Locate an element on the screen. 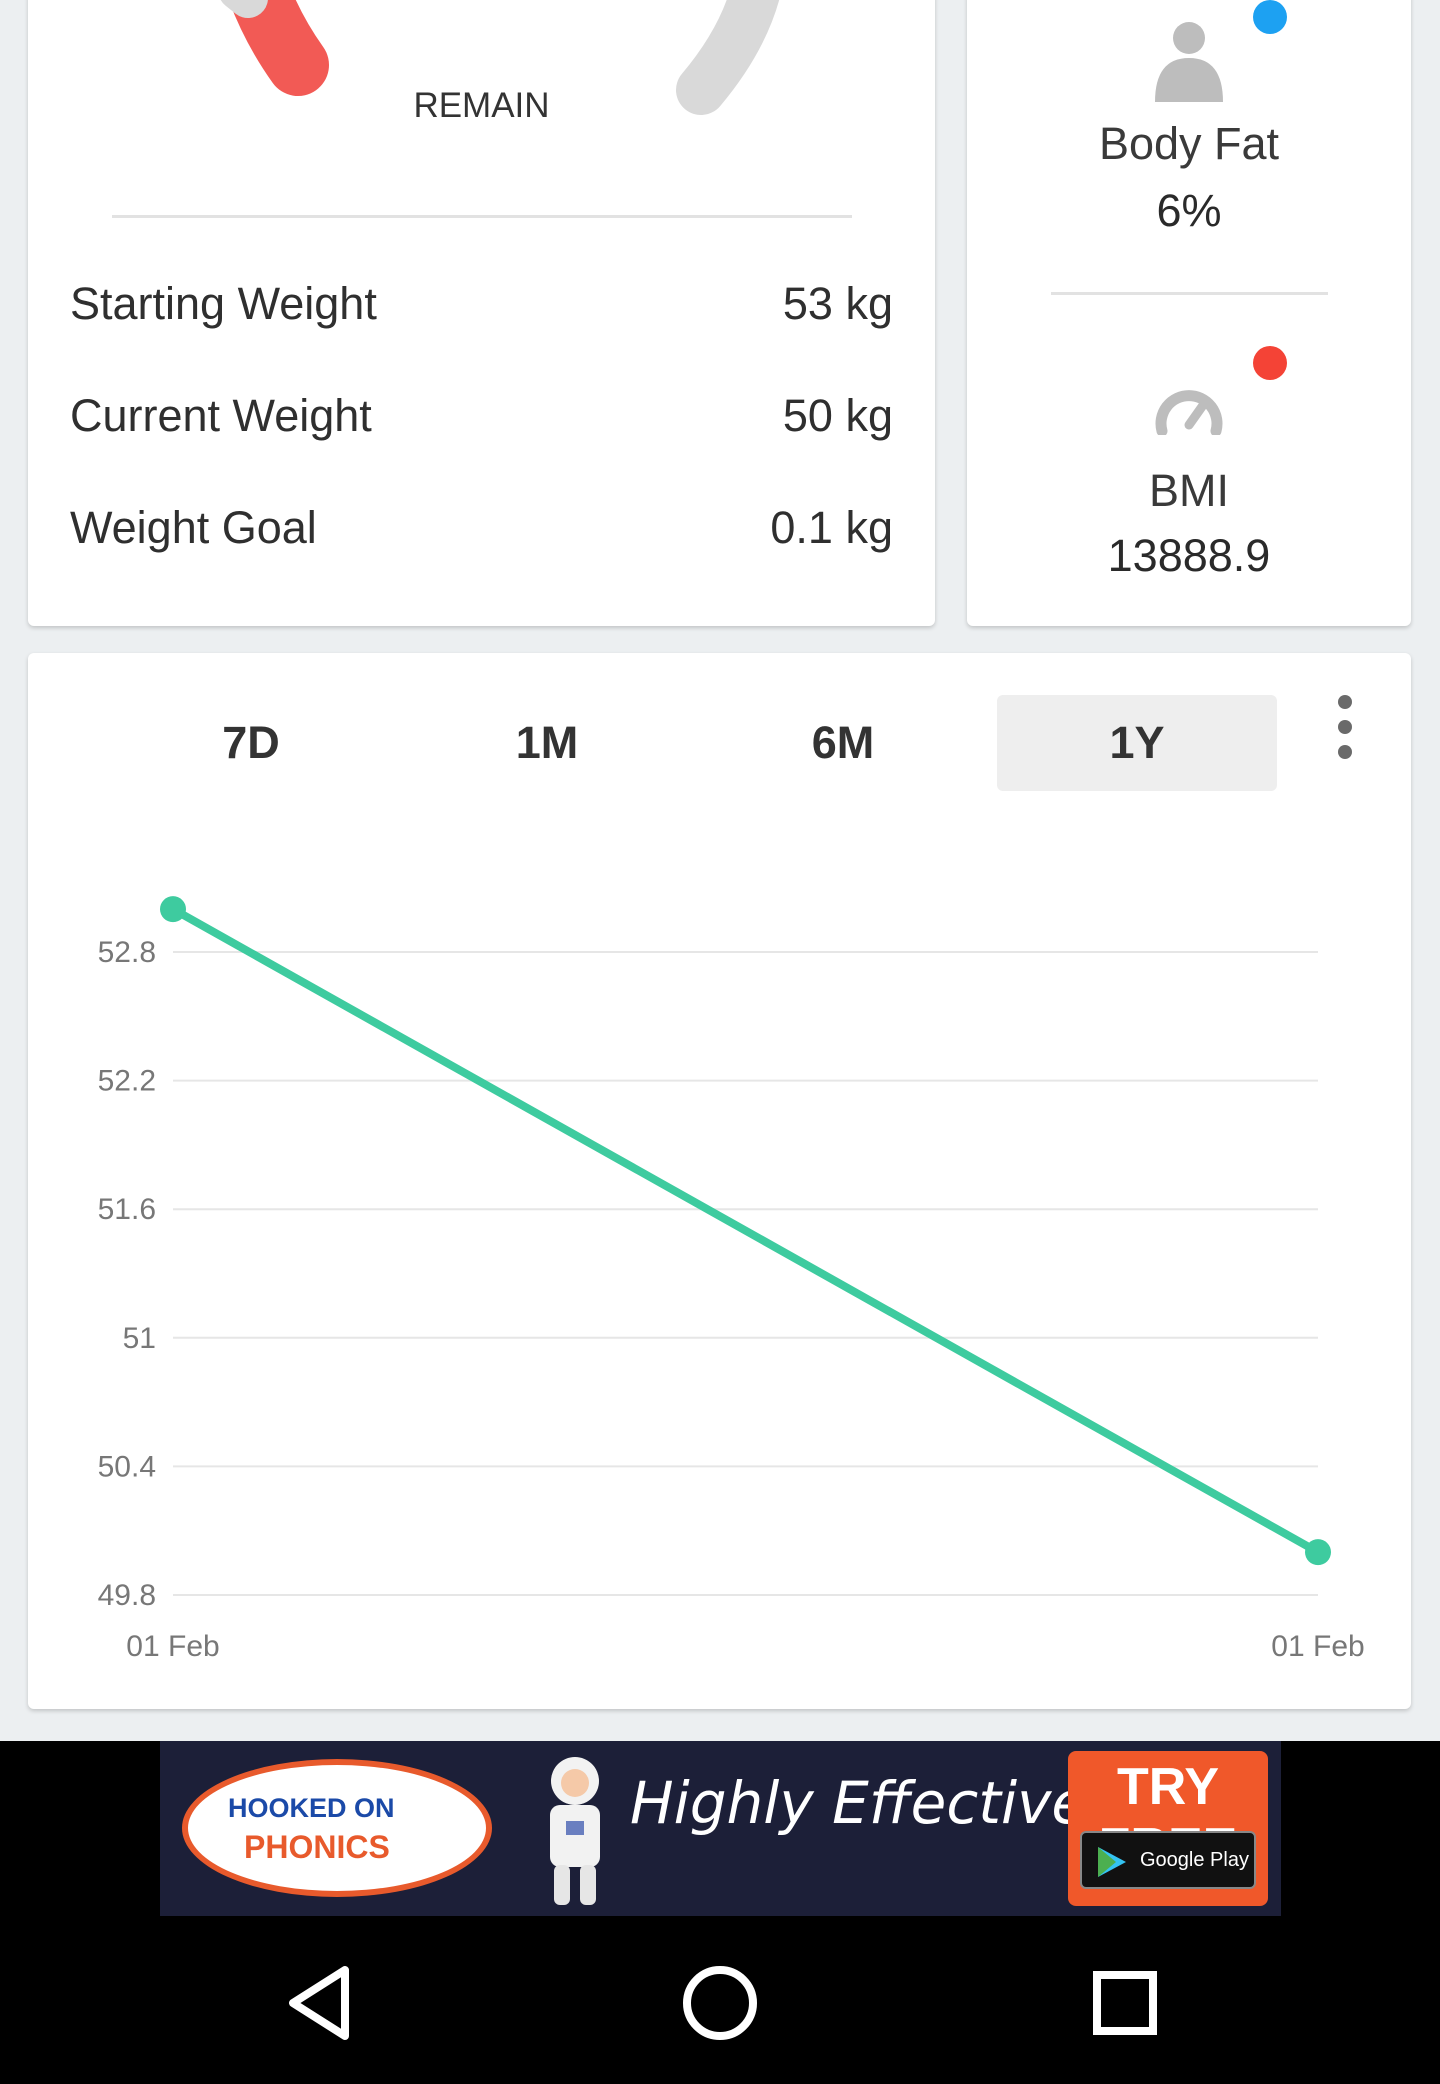 The height and width of the screenshot is (2084, 1440). bmi-status-dot is located at coordinates (1270, 363).